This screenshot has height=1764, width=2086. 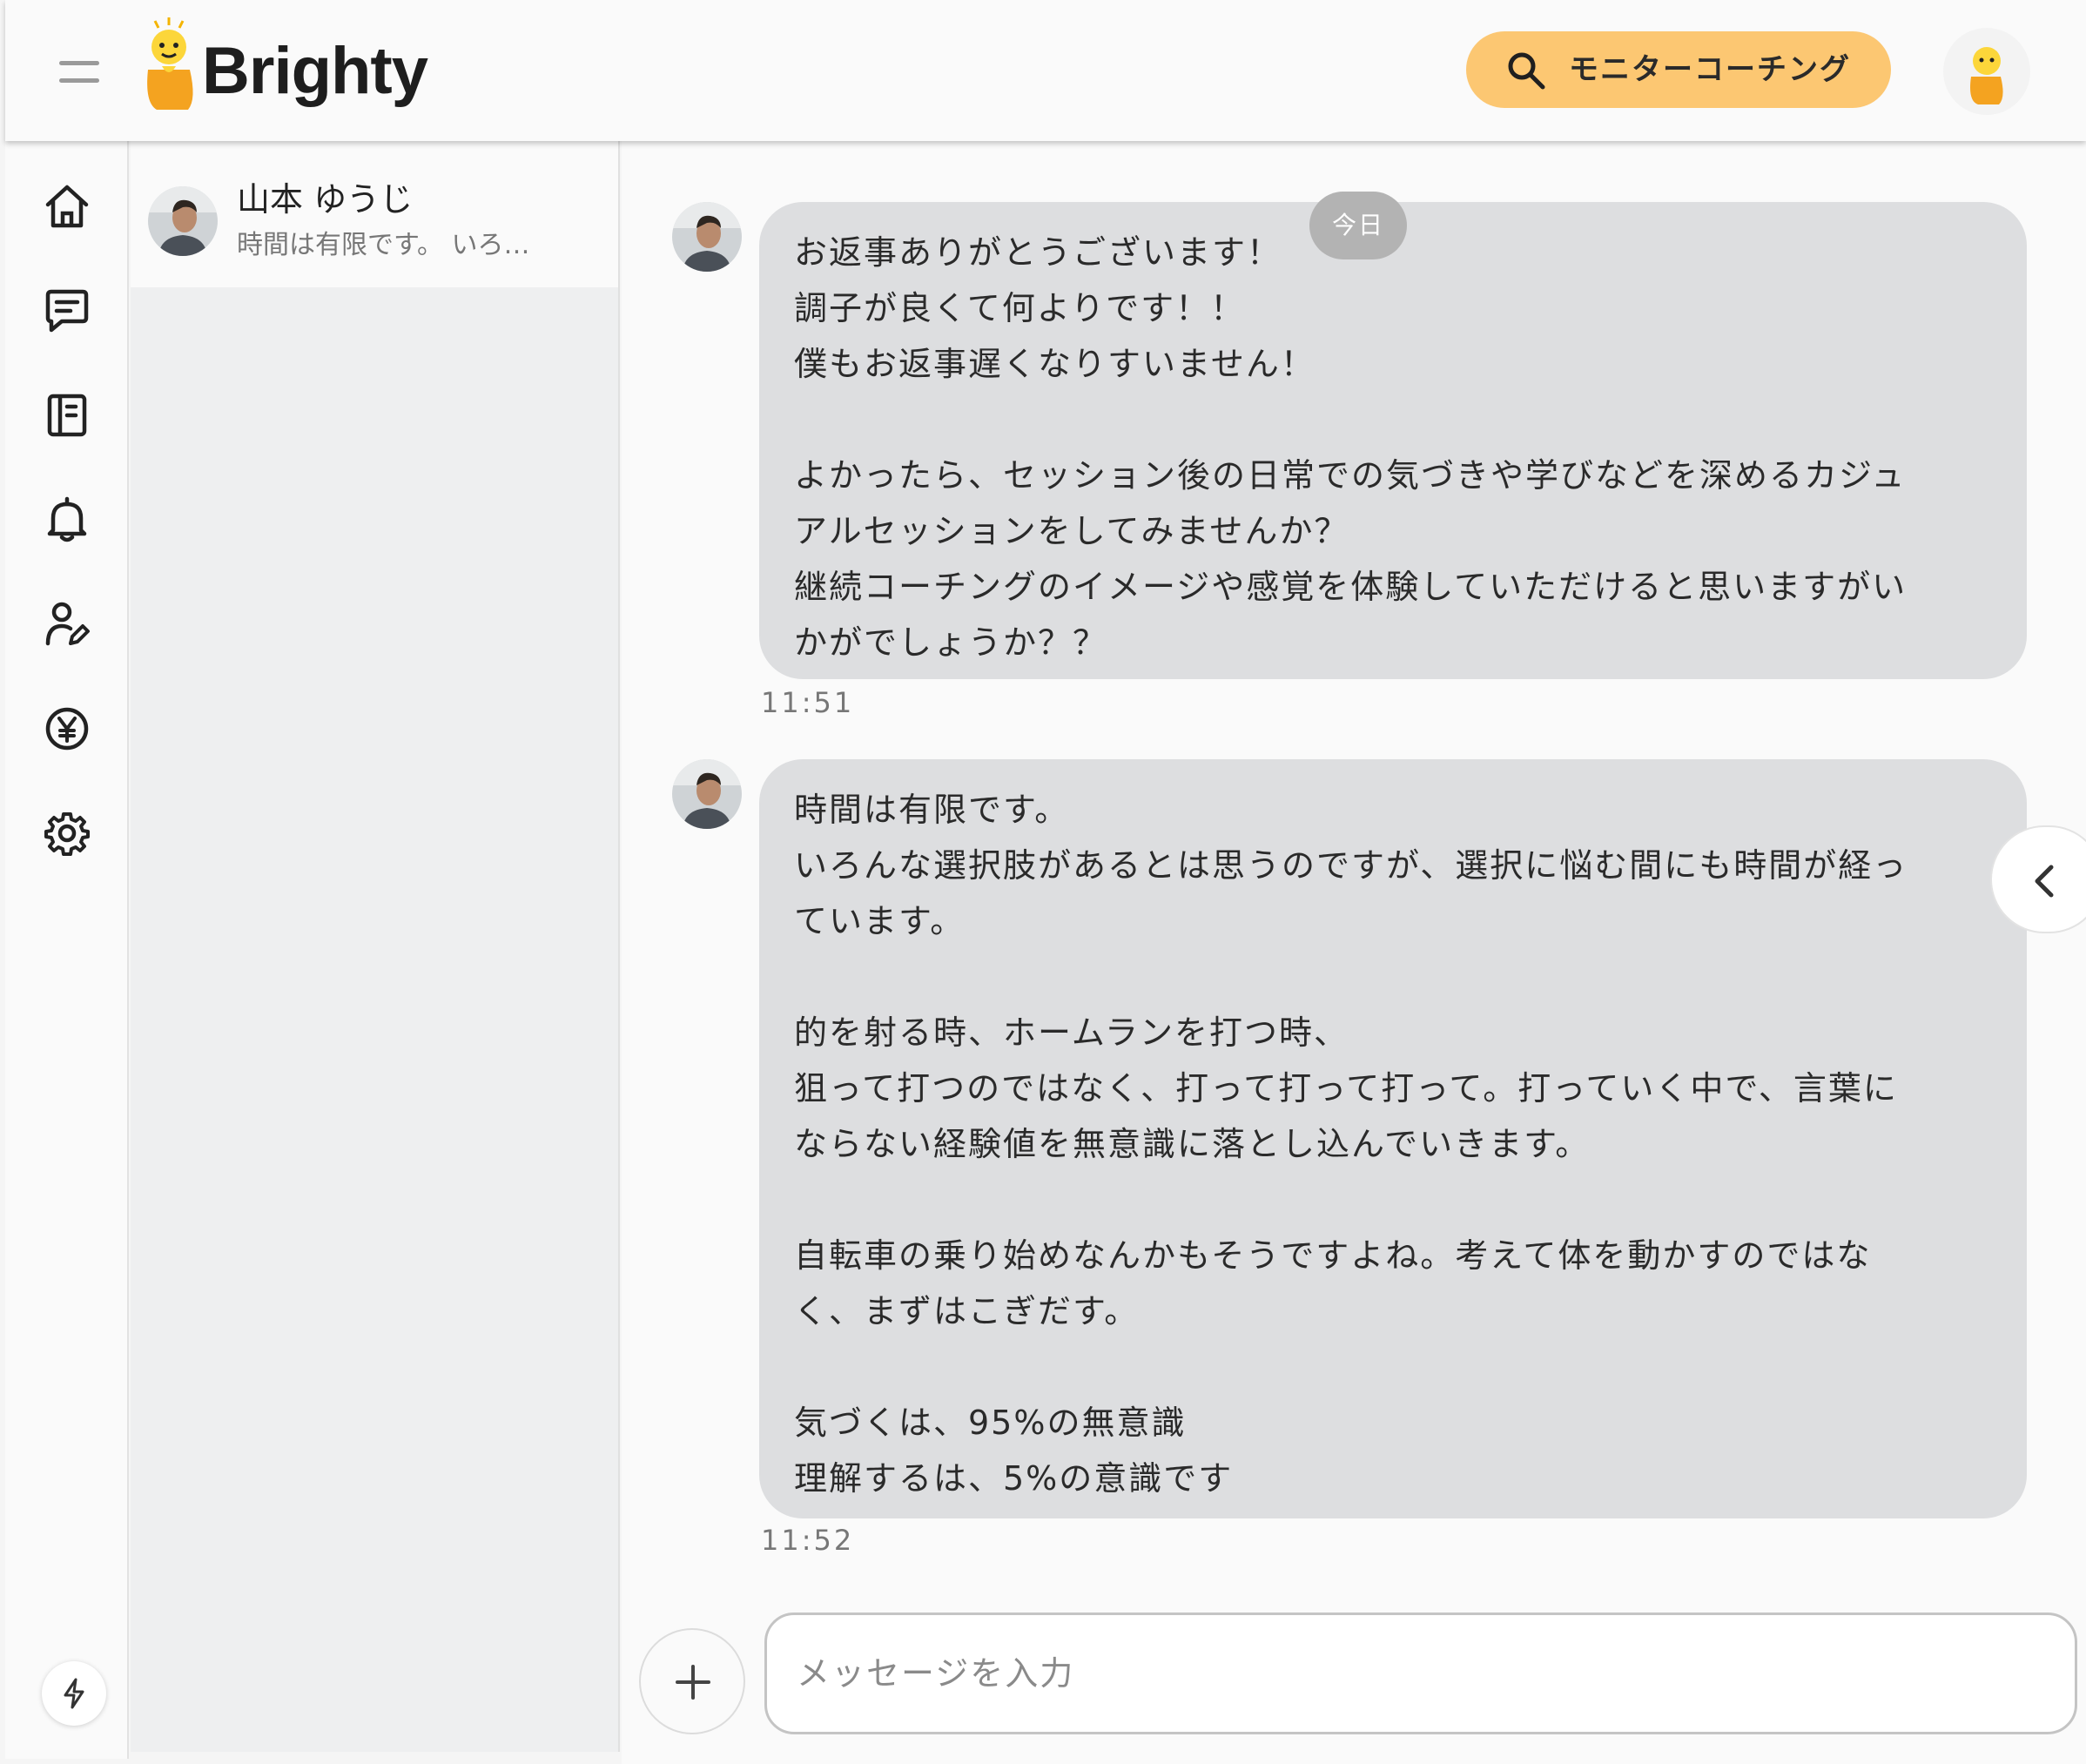 I want to click on chevron-left-icon, so click(x=2044, y=881).